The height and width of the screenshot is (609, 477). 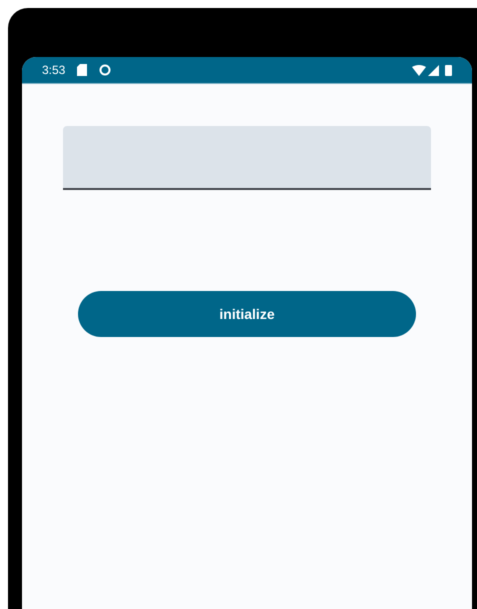 What do you see at coordinates (448, 70) in the screenshot?
I see `battery-icon` at bounding box center [448, 70].